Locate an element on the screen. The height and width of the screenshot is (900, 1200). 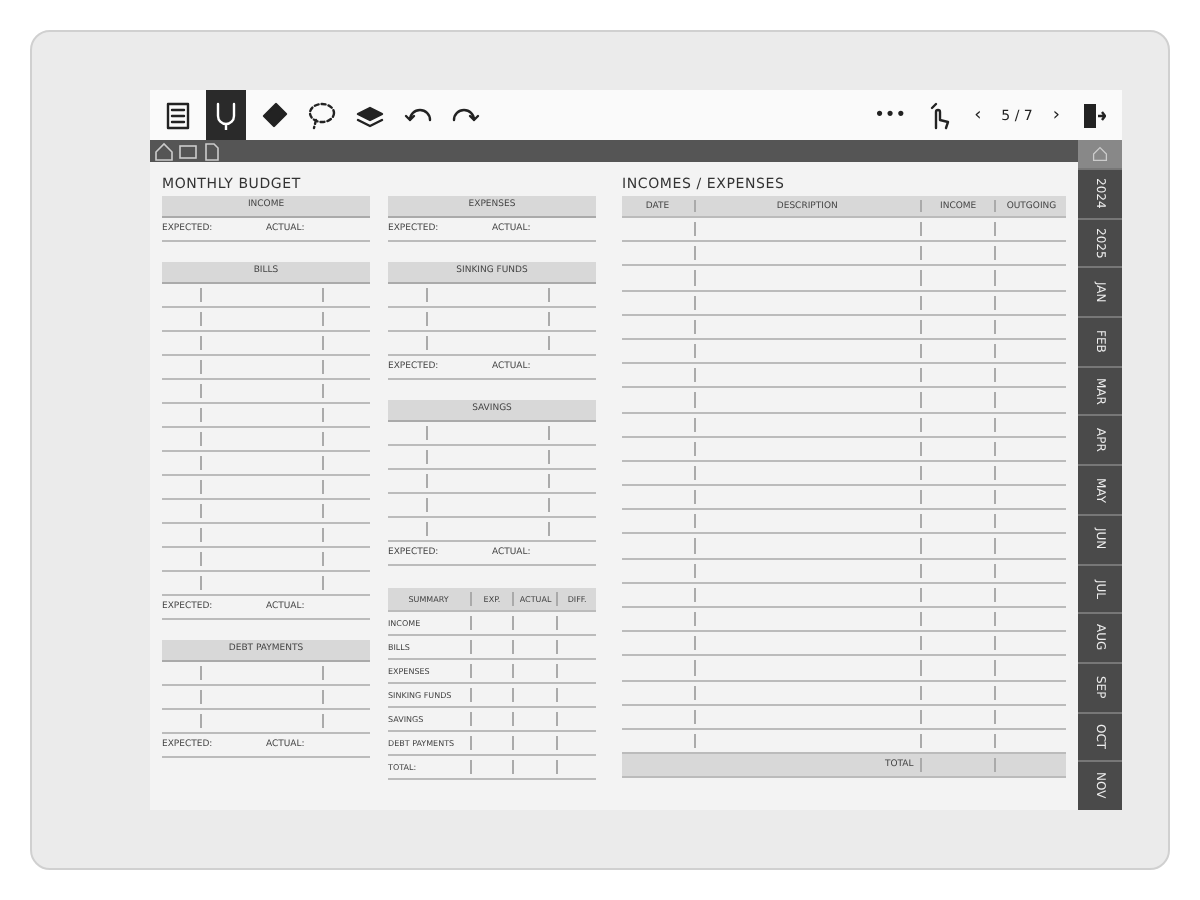
previous-page-button: ‹ is located at coordinates (978, 115).